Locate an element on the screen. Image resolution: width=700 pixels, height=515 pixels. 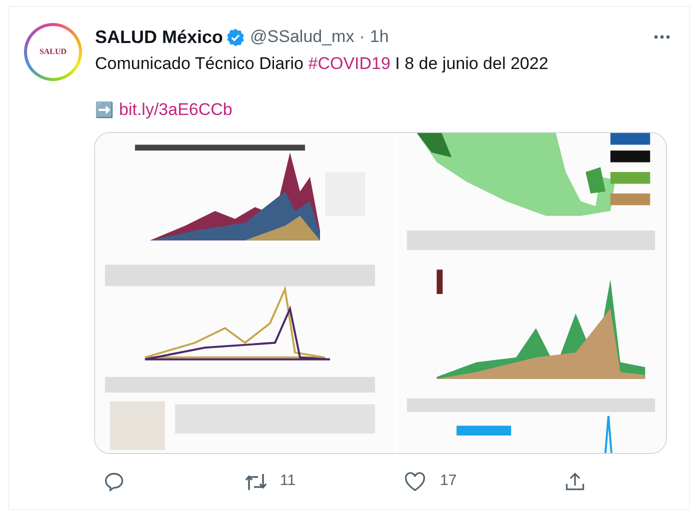
tweet-text: Comunicado Técnico Diario #COVID19 I 8 de junio del 2022 is located at coordinates (322, 64).